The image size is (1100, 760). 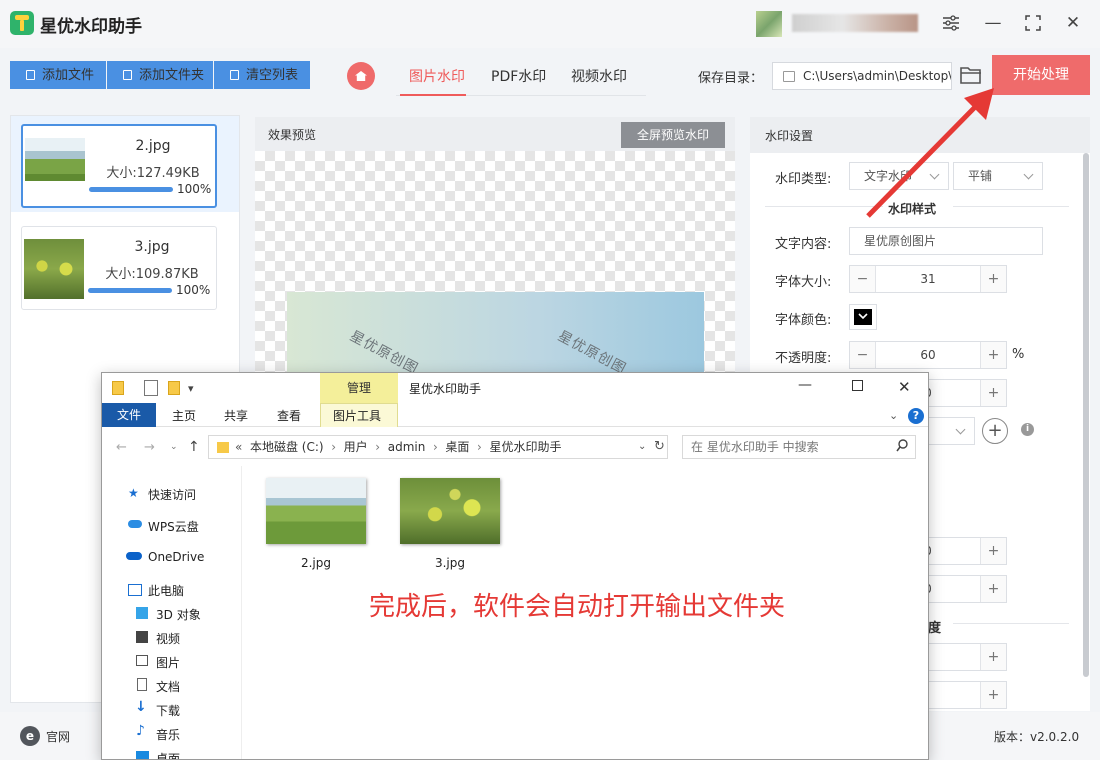 What do you see at coordinates (407, 447) in the screenshot?
I see `breadcrumb: admin` at bounding box center [407, 447].